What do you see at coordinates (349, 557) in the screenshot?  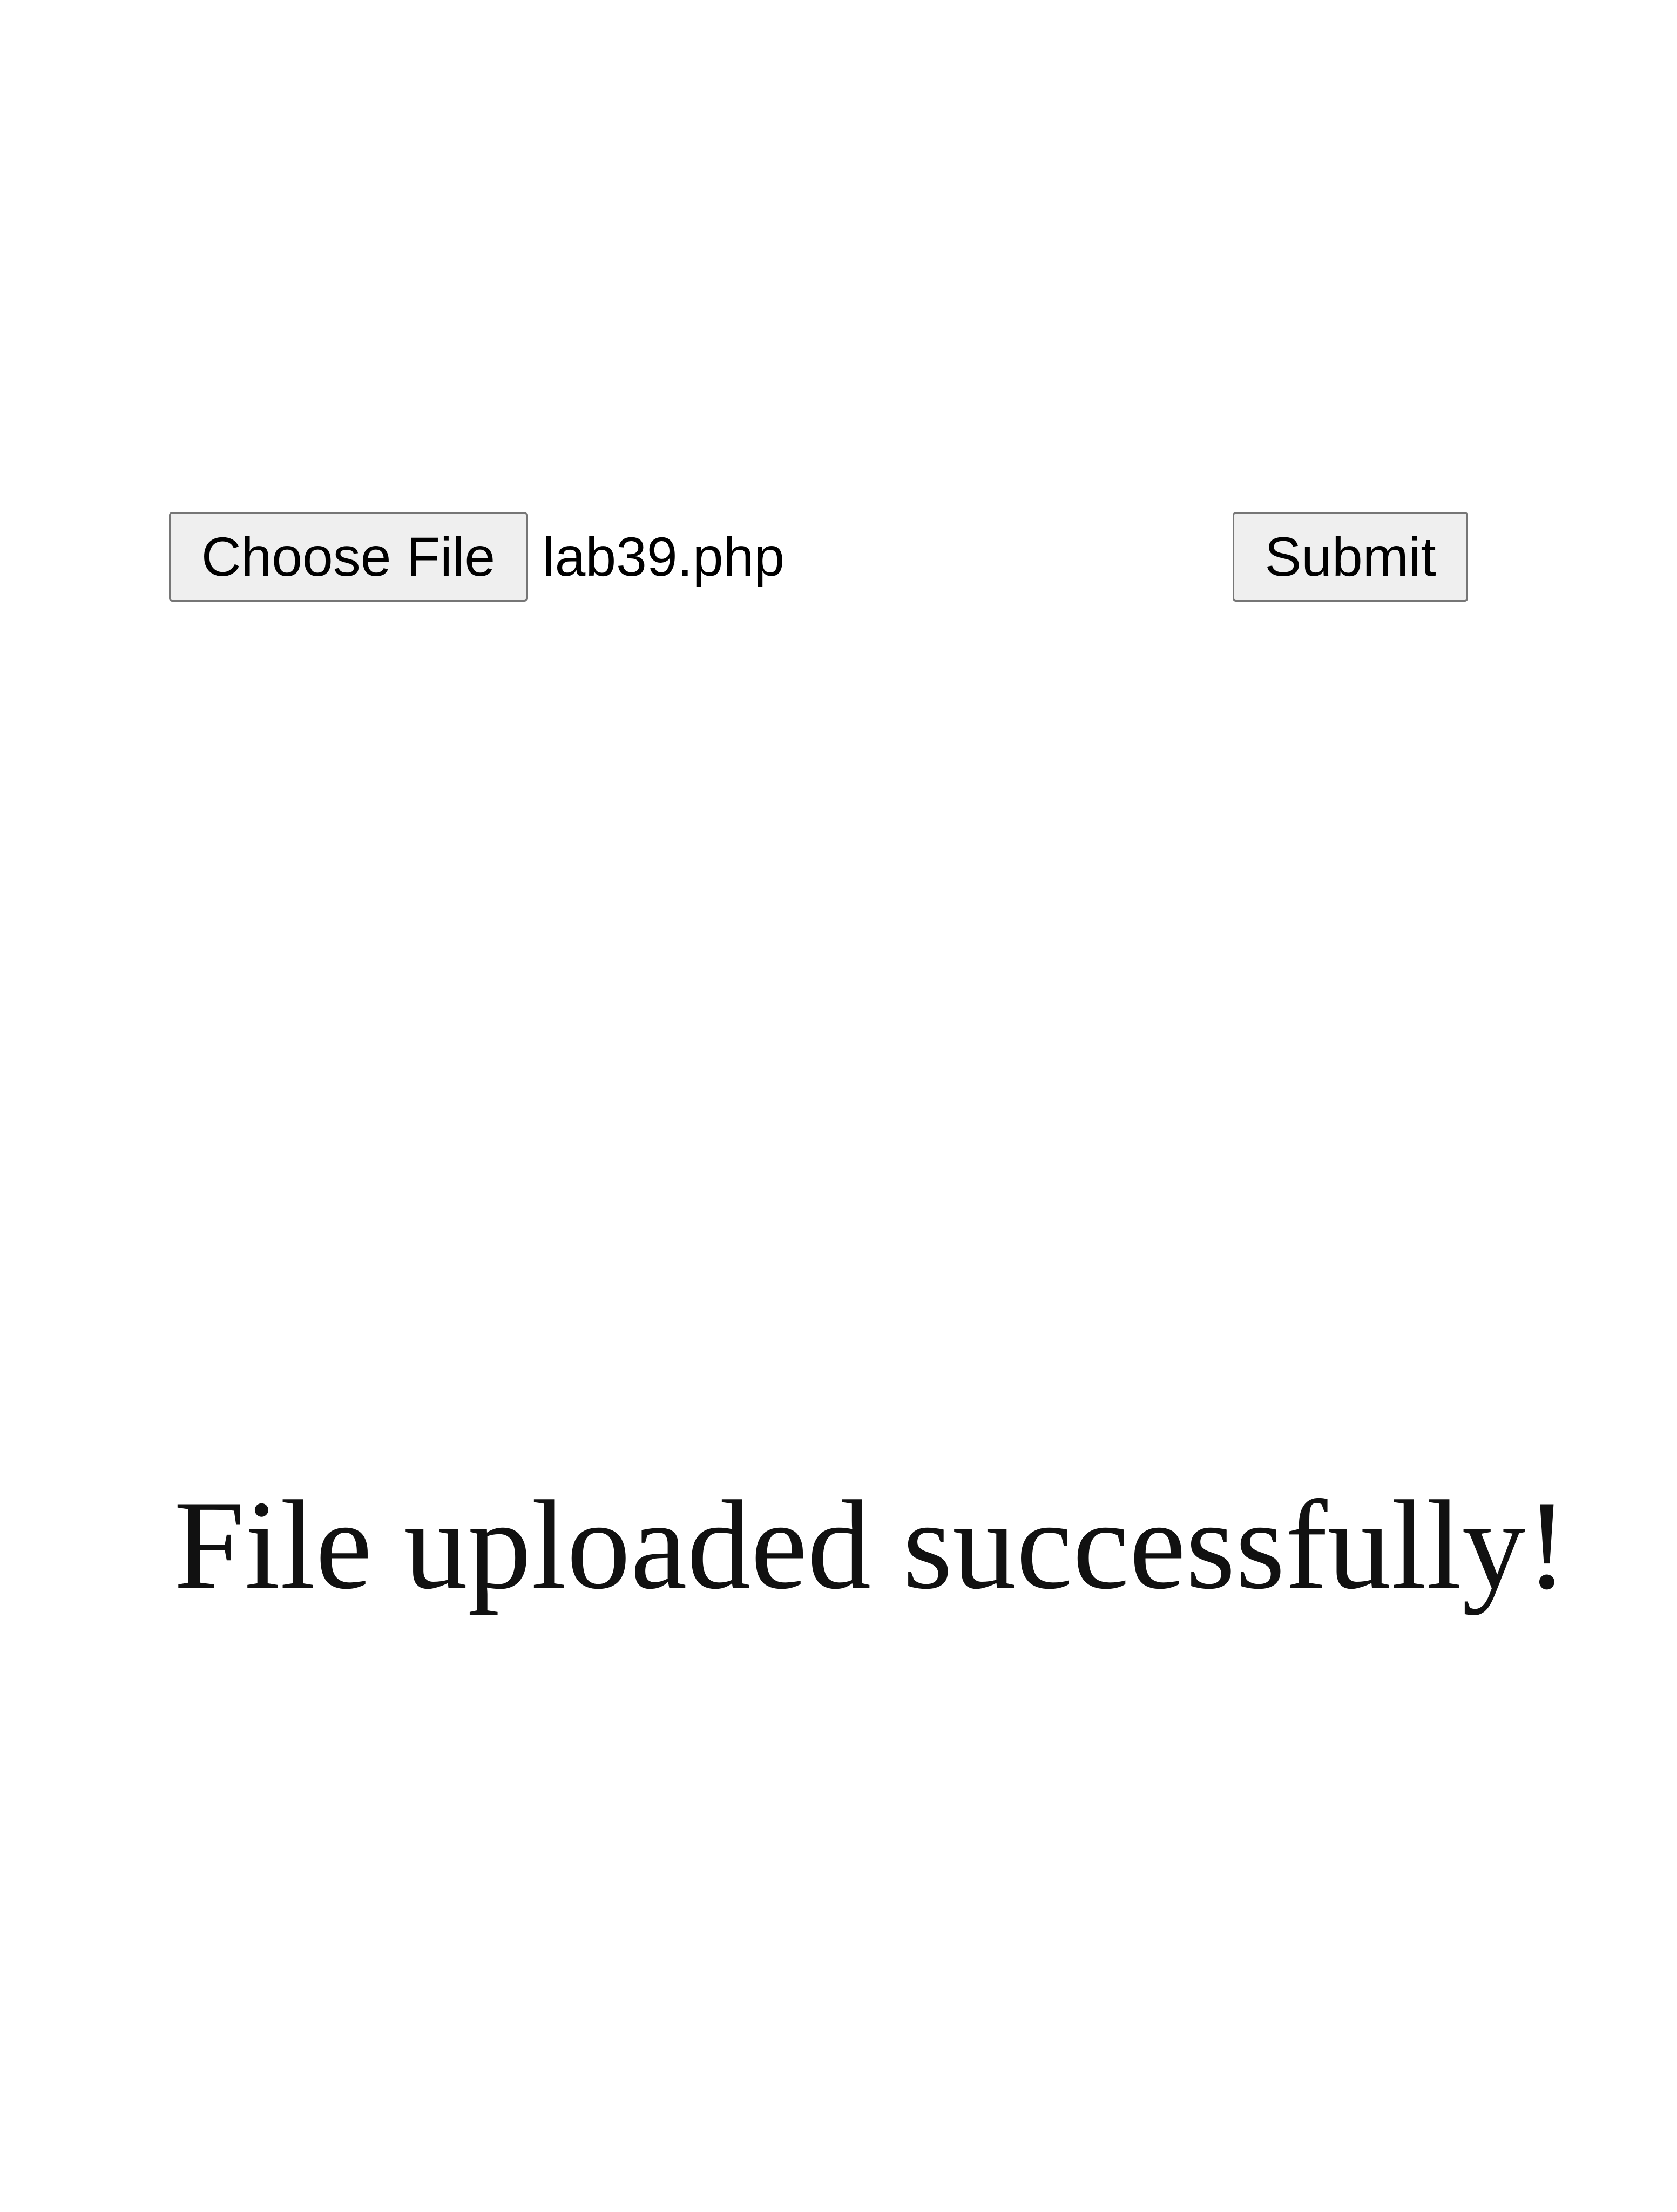 I see `choose-file-button: Choose File` at bounding box center [349, 557].